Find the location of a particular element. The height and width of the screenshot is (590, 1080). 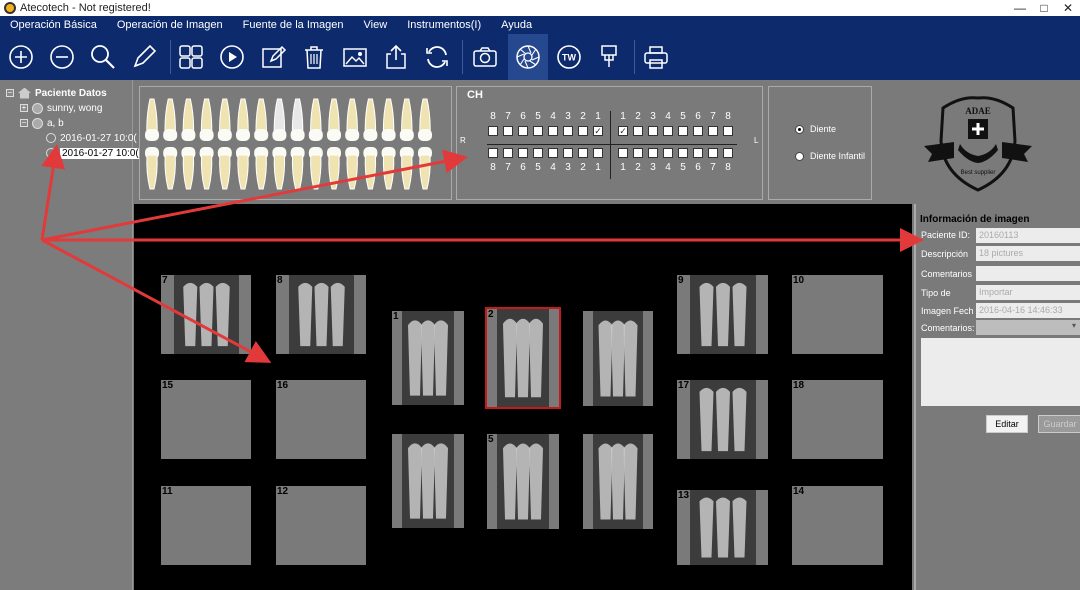

image-slot: 7 is located at coordinates (206, 314).